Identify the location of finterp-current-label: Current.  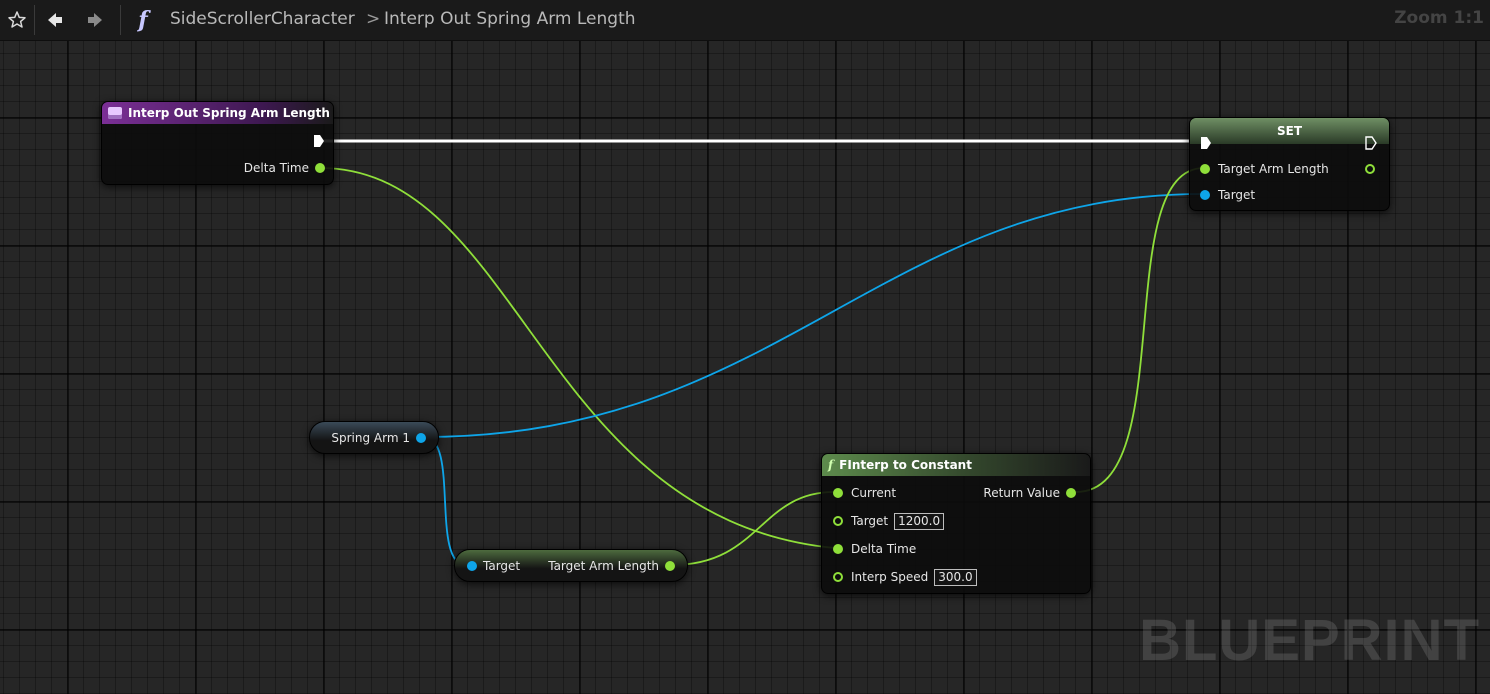
(874, 493).